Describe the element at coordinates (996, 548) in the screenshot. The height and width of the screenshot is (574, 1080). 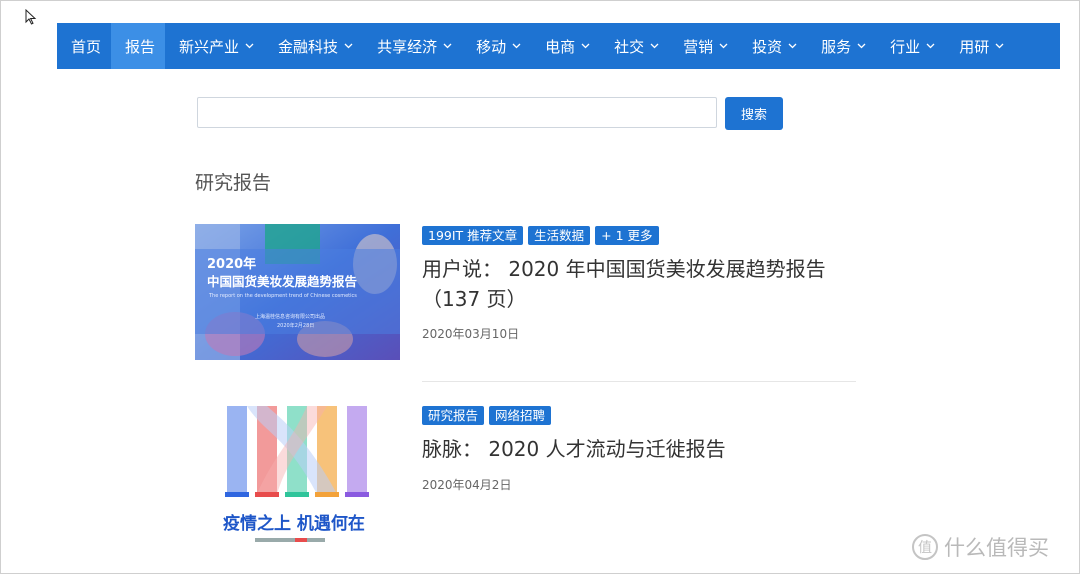
I see `watermark-text: 什么值得买` at that location.